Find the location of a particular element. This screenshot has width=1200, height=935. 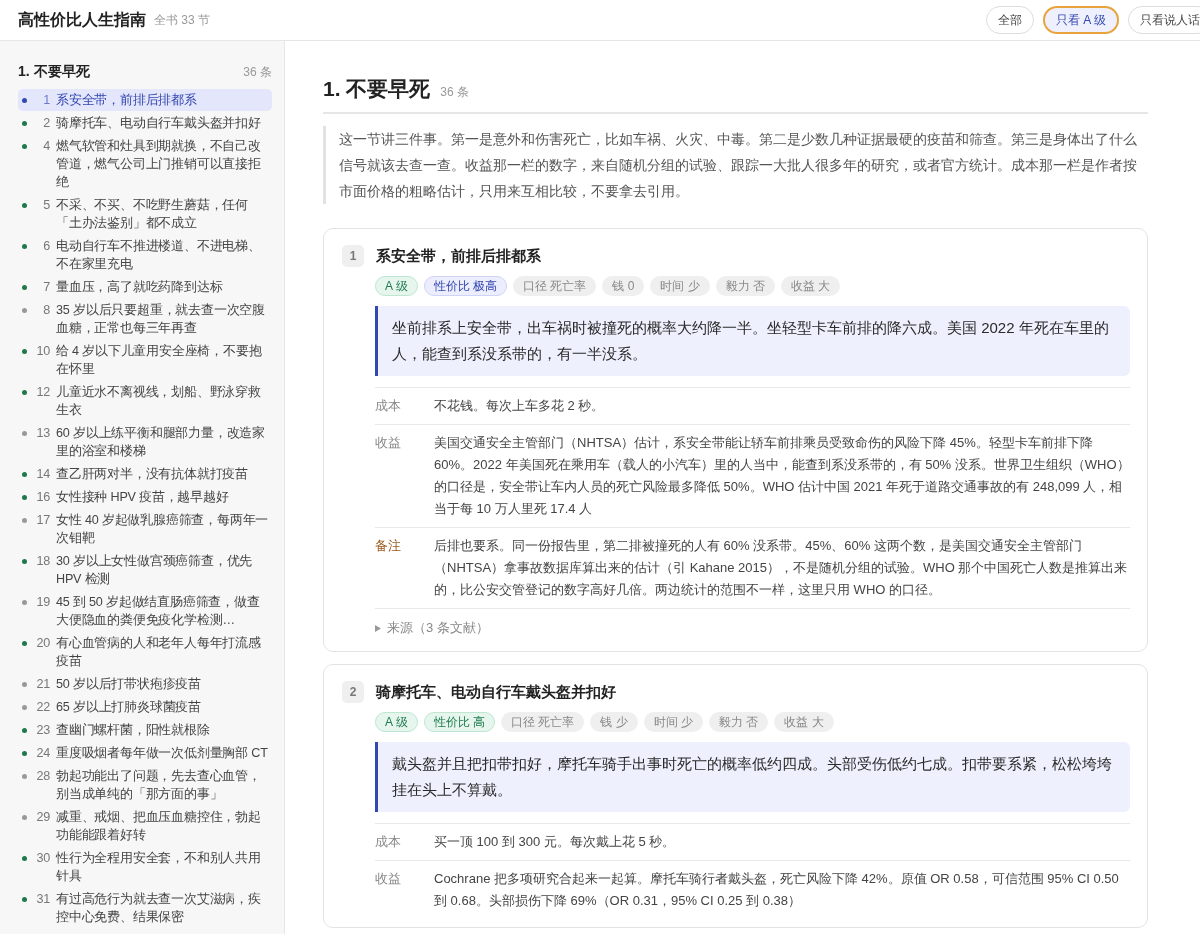

item-title: 60 岁以上练平衡和腿部力量，改造家里的浴室和楼梯 is located at coordinates (161, 442).